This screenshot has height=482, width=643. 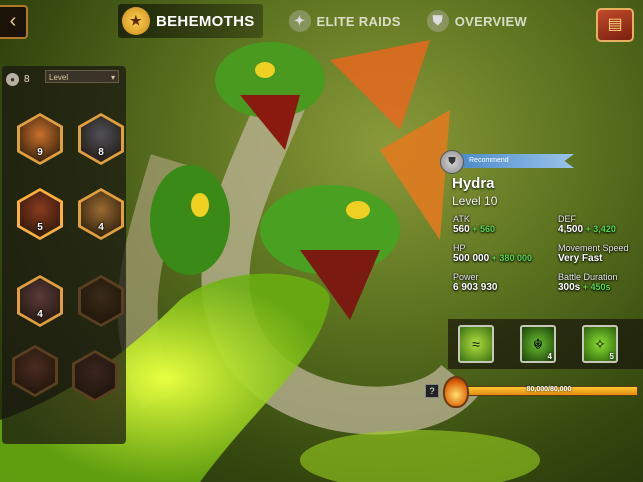 I want to click on top-tab-bar: ★ BEHEMOTHS ✦ ELITE RAIDS ⛊ OVERVIEW, so click(x=335, y=21).